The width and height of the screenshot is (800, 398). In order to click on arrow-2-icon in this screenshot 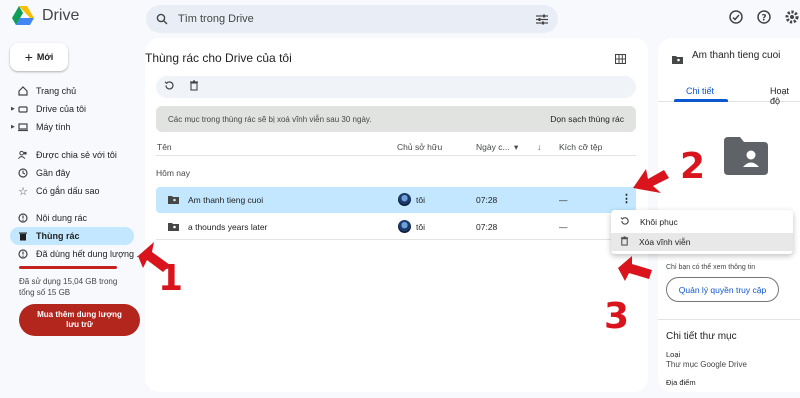, I will do `click(651, 181)`.